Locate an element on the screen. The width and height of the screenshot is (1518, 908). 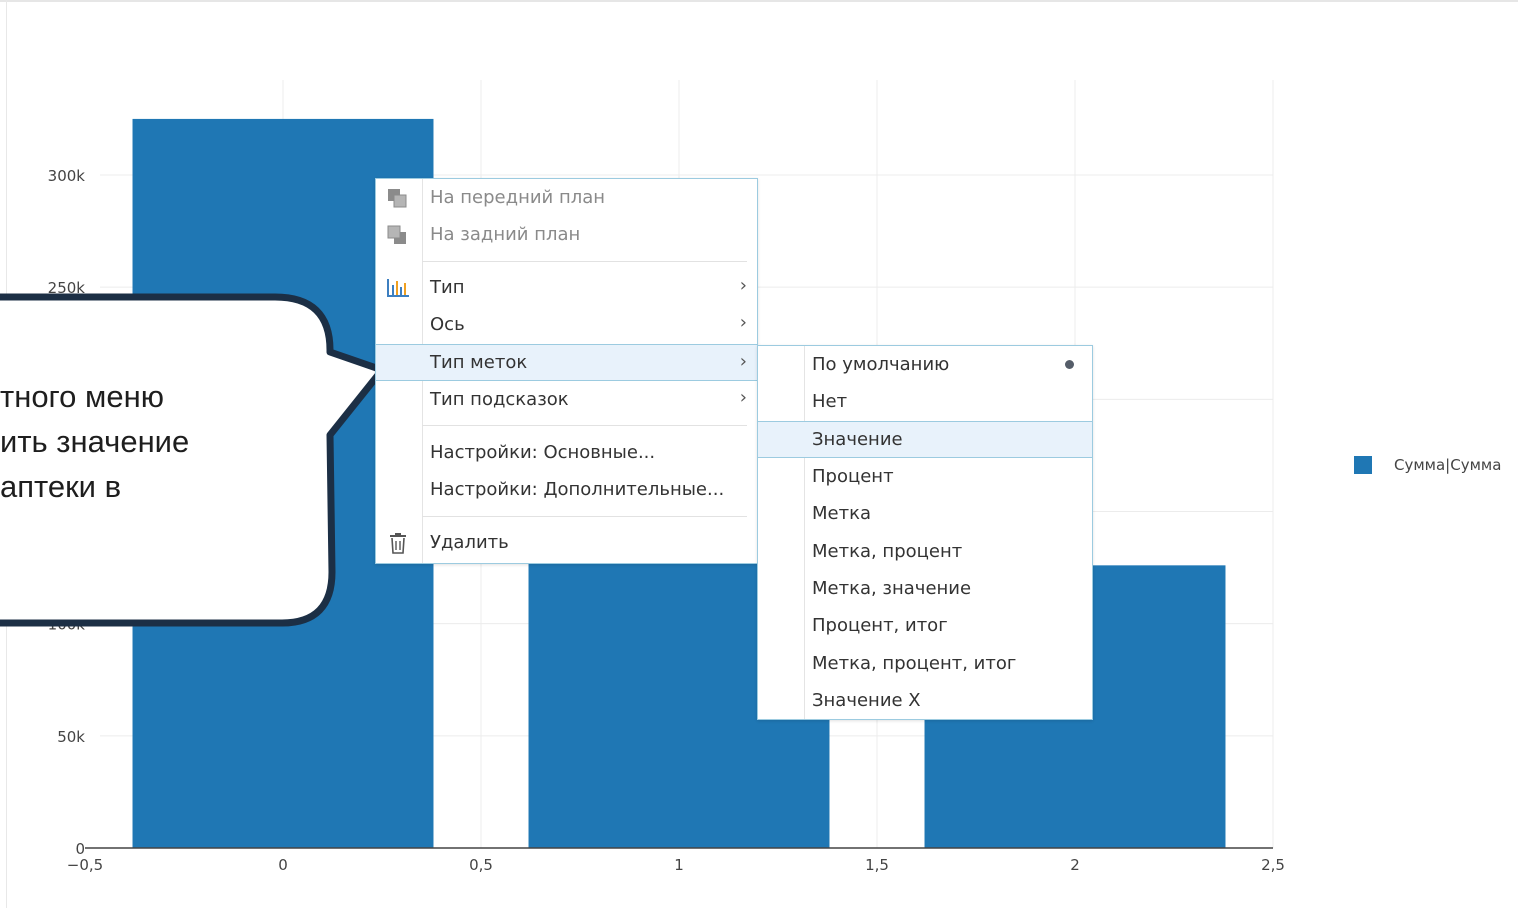
legend-label: Сумма|Сумма is located at coordinates (1448, 465).